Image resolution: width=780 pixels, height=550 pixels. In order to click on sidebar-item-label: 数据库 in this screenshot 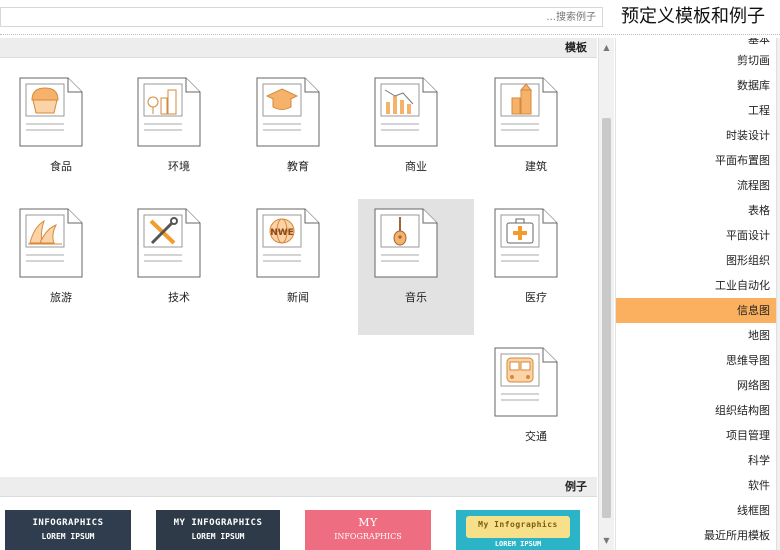, I will do `click(753, 85)`.